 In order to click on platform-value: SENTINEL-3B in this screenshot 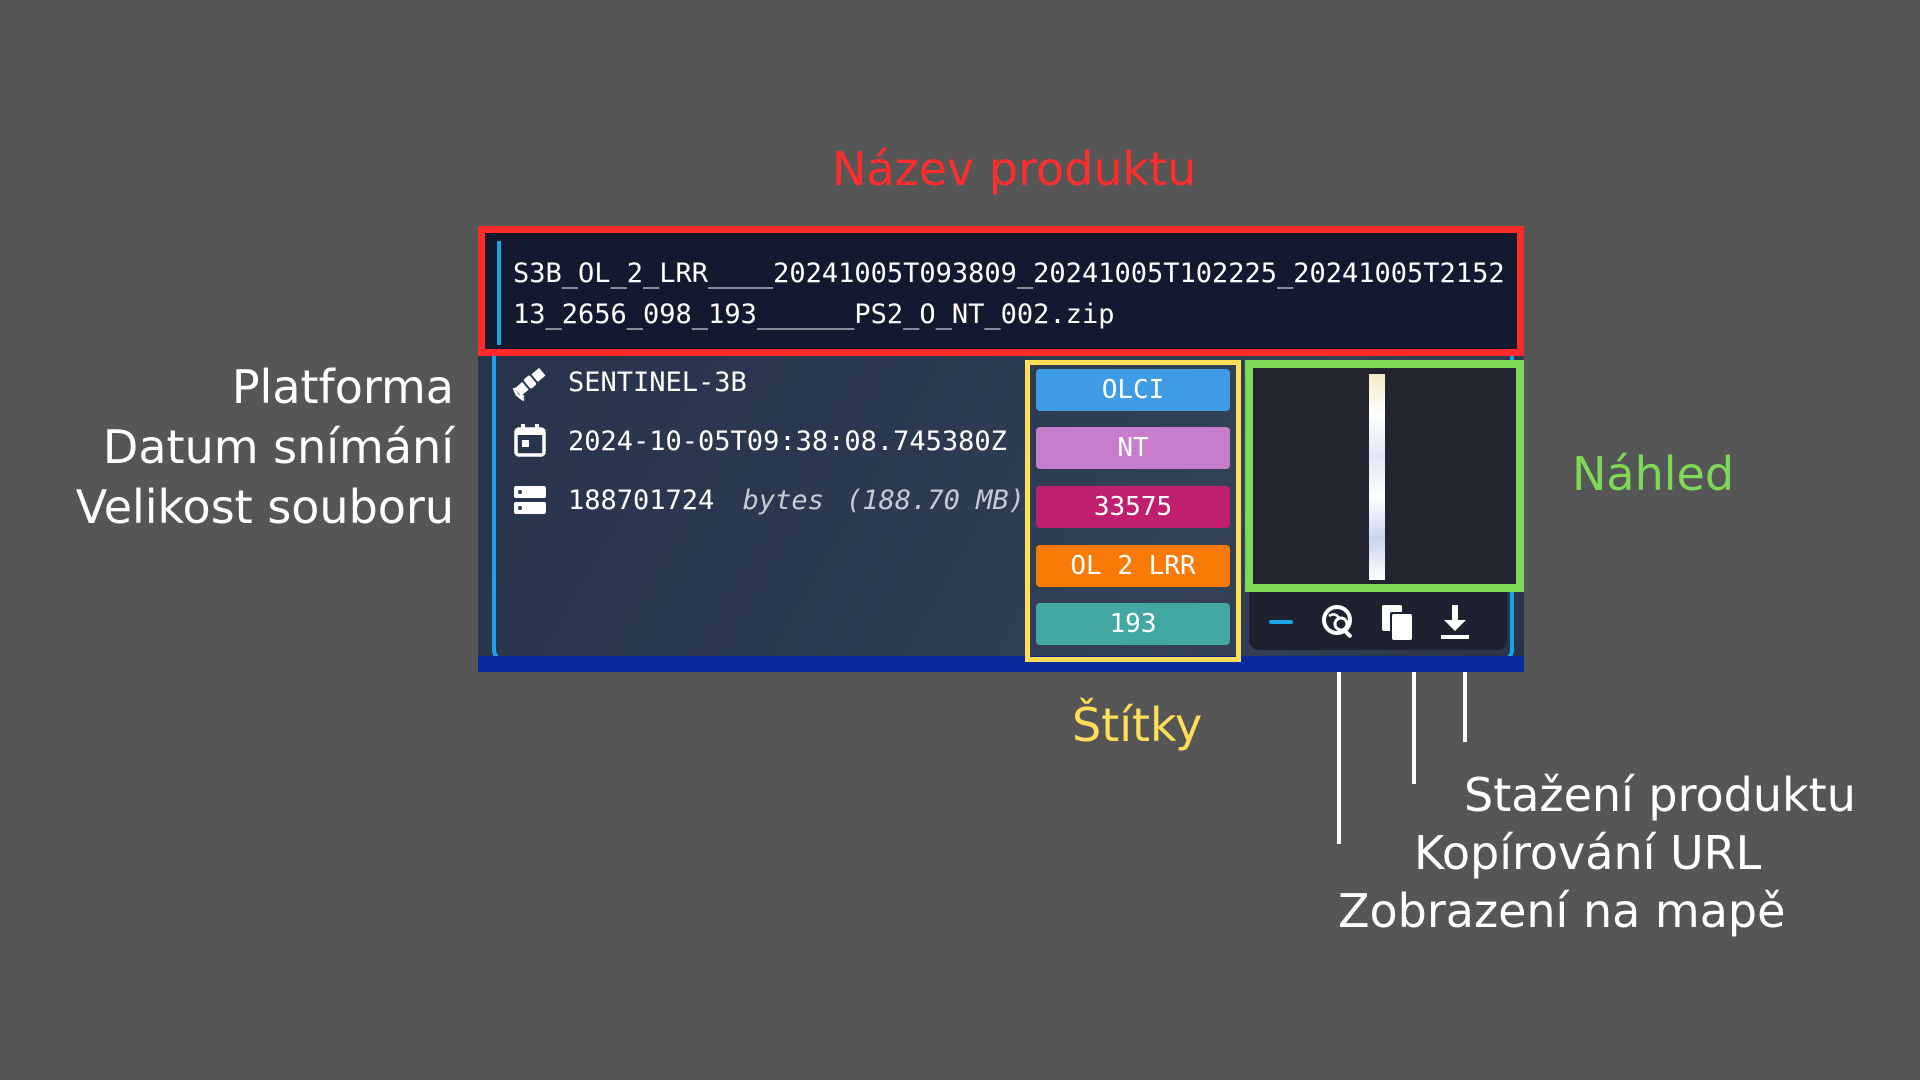, I will do `click(657, 382)`.